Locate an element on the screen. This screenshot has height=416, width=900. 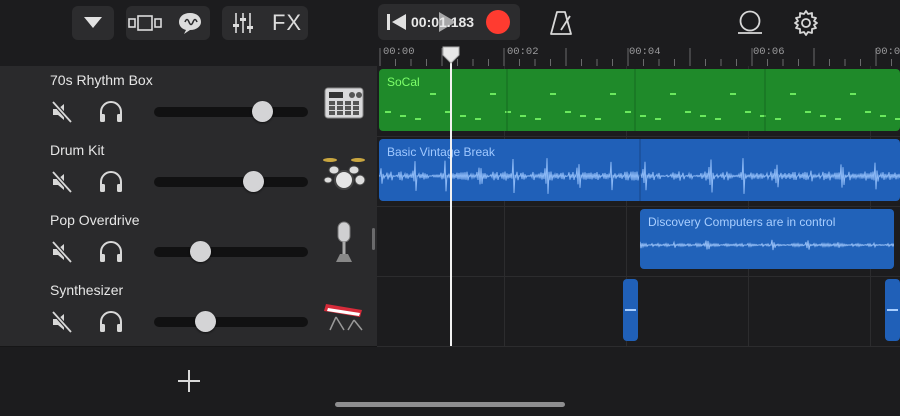
top-toolbar: FX 00:01.183 is located at coordinates (450, 23).